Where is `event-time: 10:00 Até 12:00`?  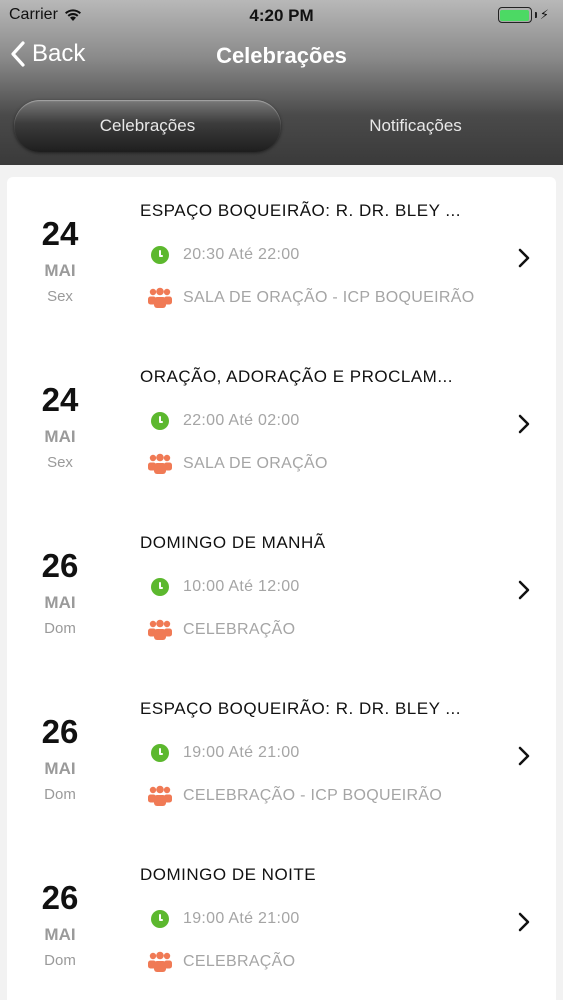 event-time: 10:00 Até 12:00 is located at coordinates (225, 587).